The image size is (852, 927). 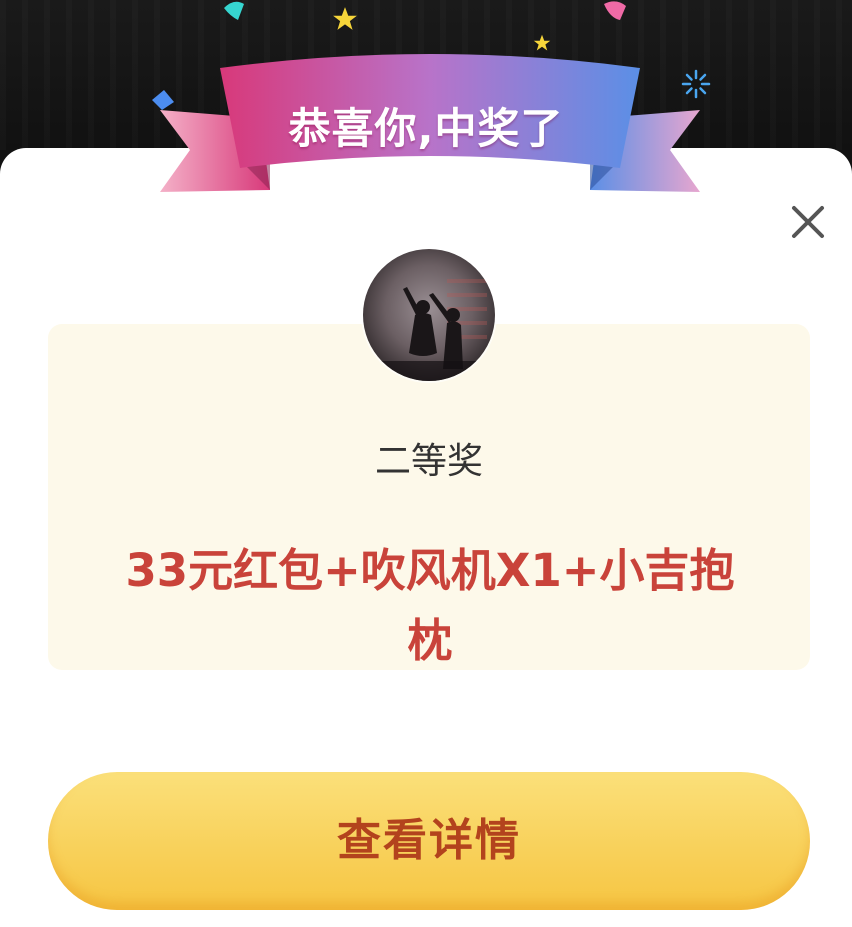 What do you see at coordinates (426, 128) in the screenshot?
I see `banner-title: 恭喜你,中奖了` at bounding box center [426, 128].